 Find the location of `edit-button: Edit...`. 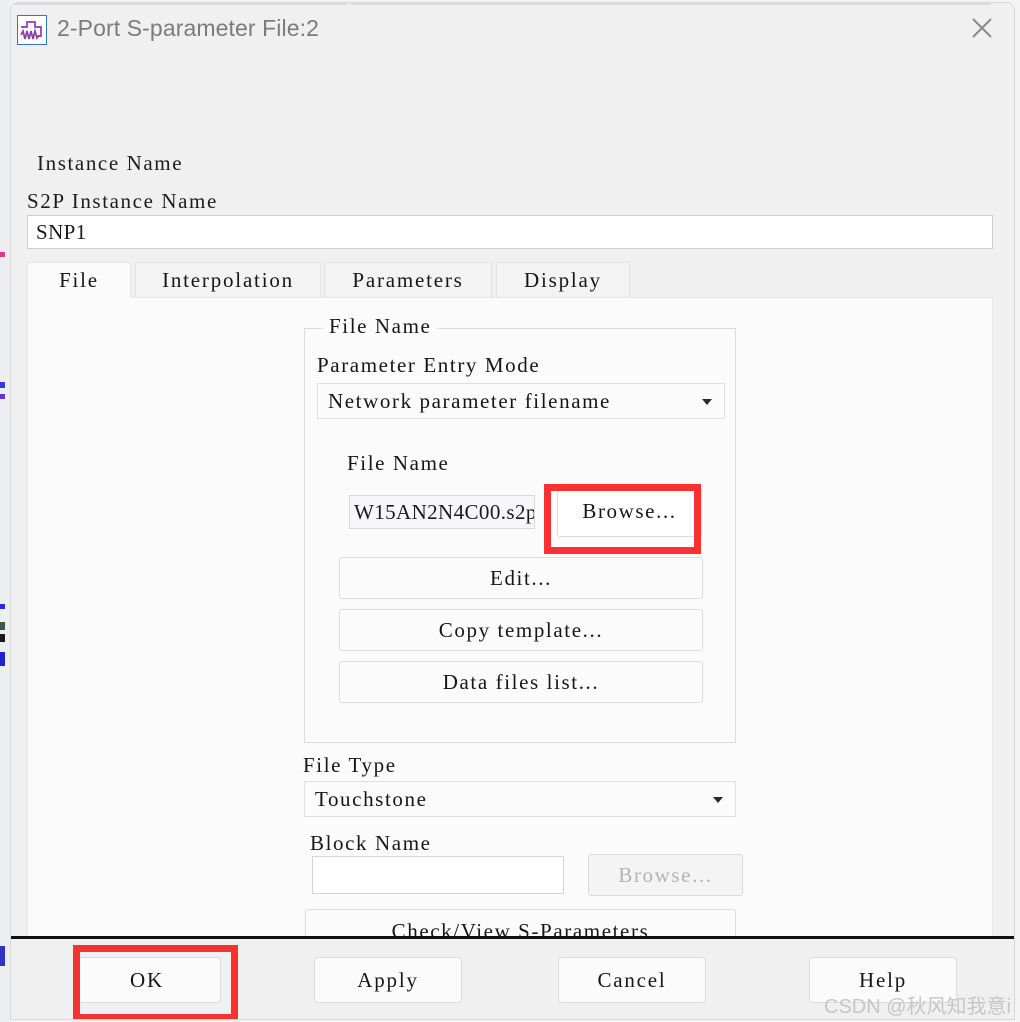

edit-button: Edit... is located at coordinates (521, 578).